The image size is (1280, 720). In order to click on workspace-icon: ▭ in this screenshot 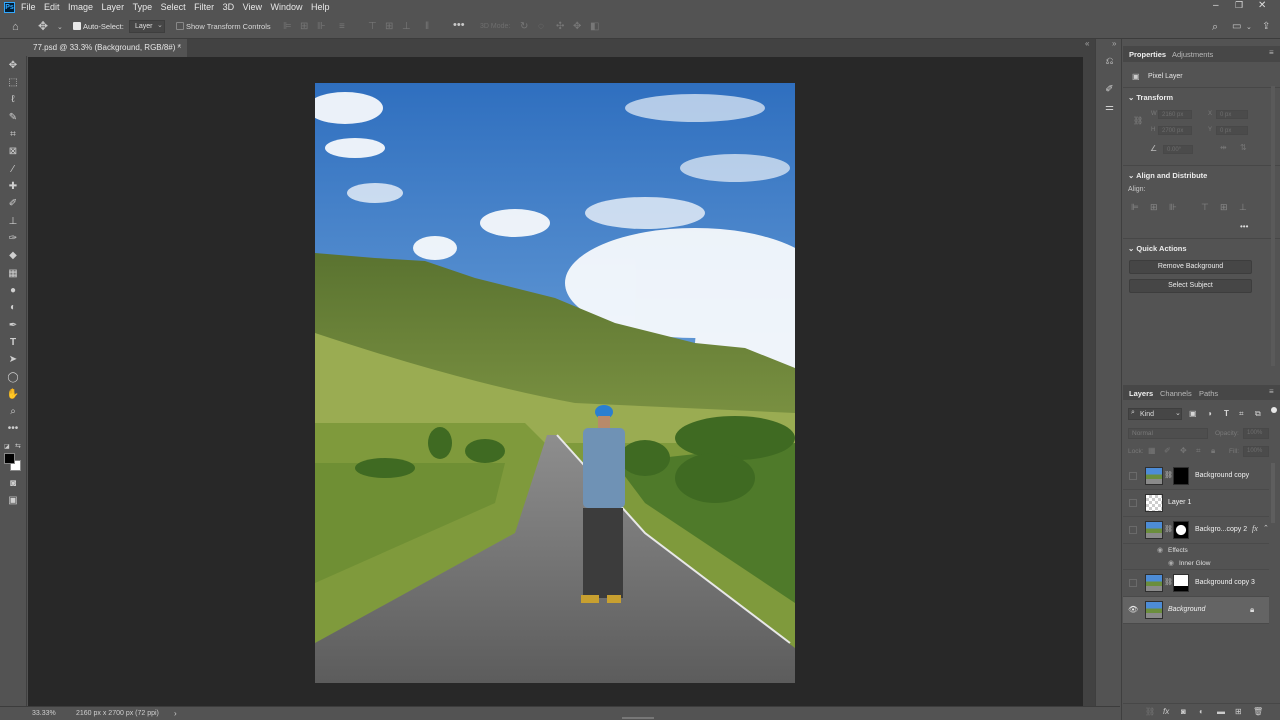, I will do `click(1236, 26)`.